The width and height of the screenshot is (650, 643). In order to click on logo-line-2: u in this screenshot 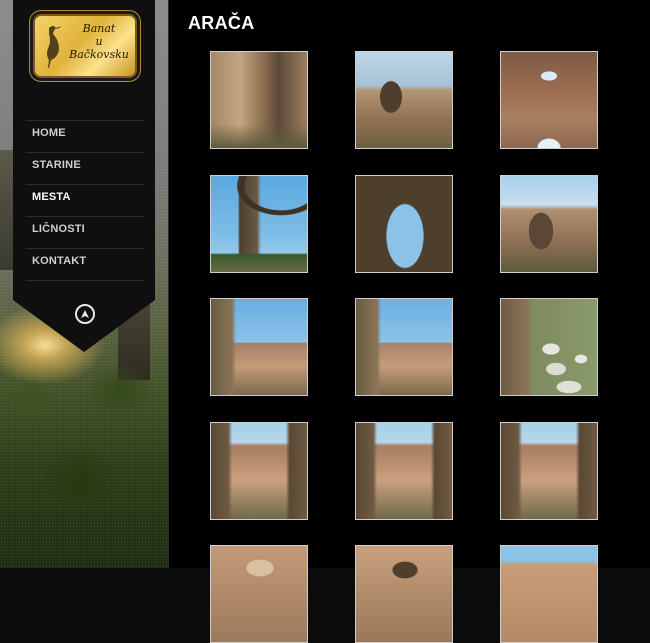, I will do `click(99, 41)`.